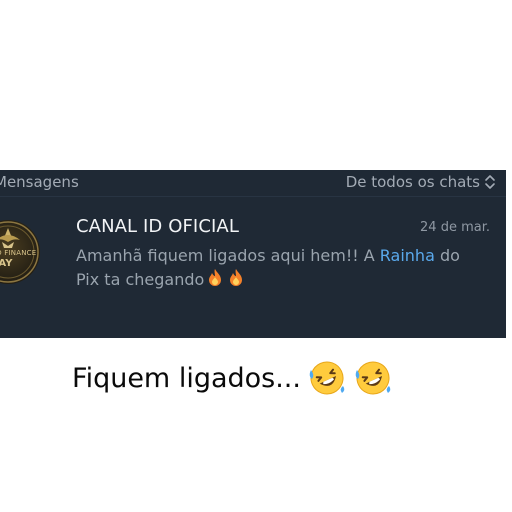 The height and width of the screenshot is (512, 512). What do you see at coordinates (6, 263) in the screenshot?
I see `avatar-text-pay: PAY` at bounding box center [6, 263].